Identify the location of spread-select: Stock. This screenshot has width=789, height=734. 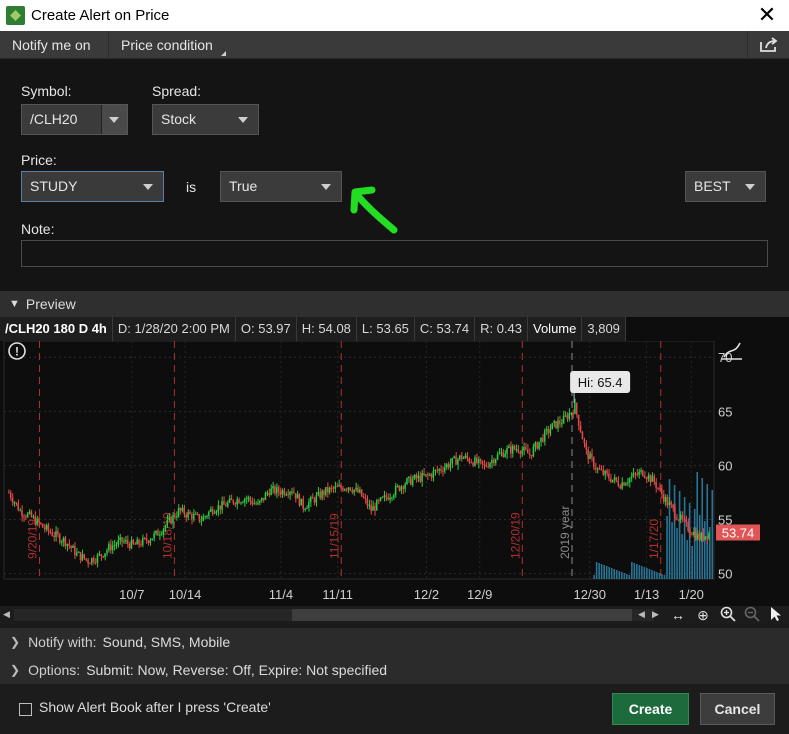
(205, 119).